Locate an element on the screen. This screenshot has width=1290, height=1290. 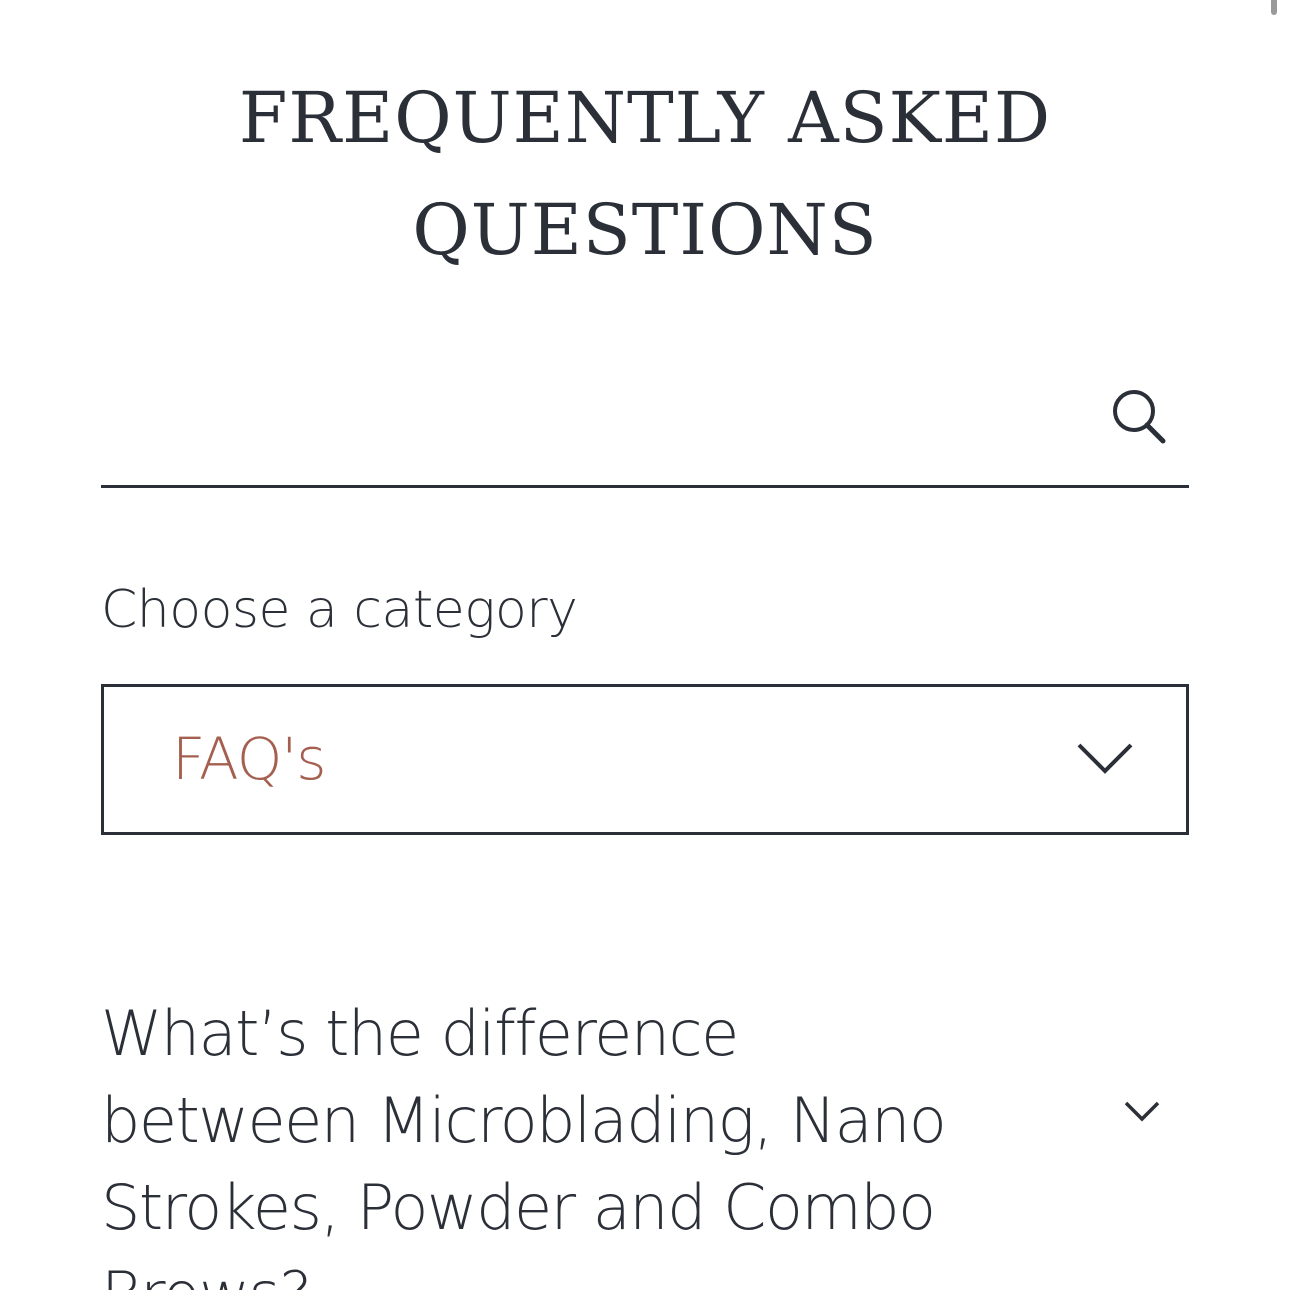
category-label: Choose a category is located at coordinates (339, 610).